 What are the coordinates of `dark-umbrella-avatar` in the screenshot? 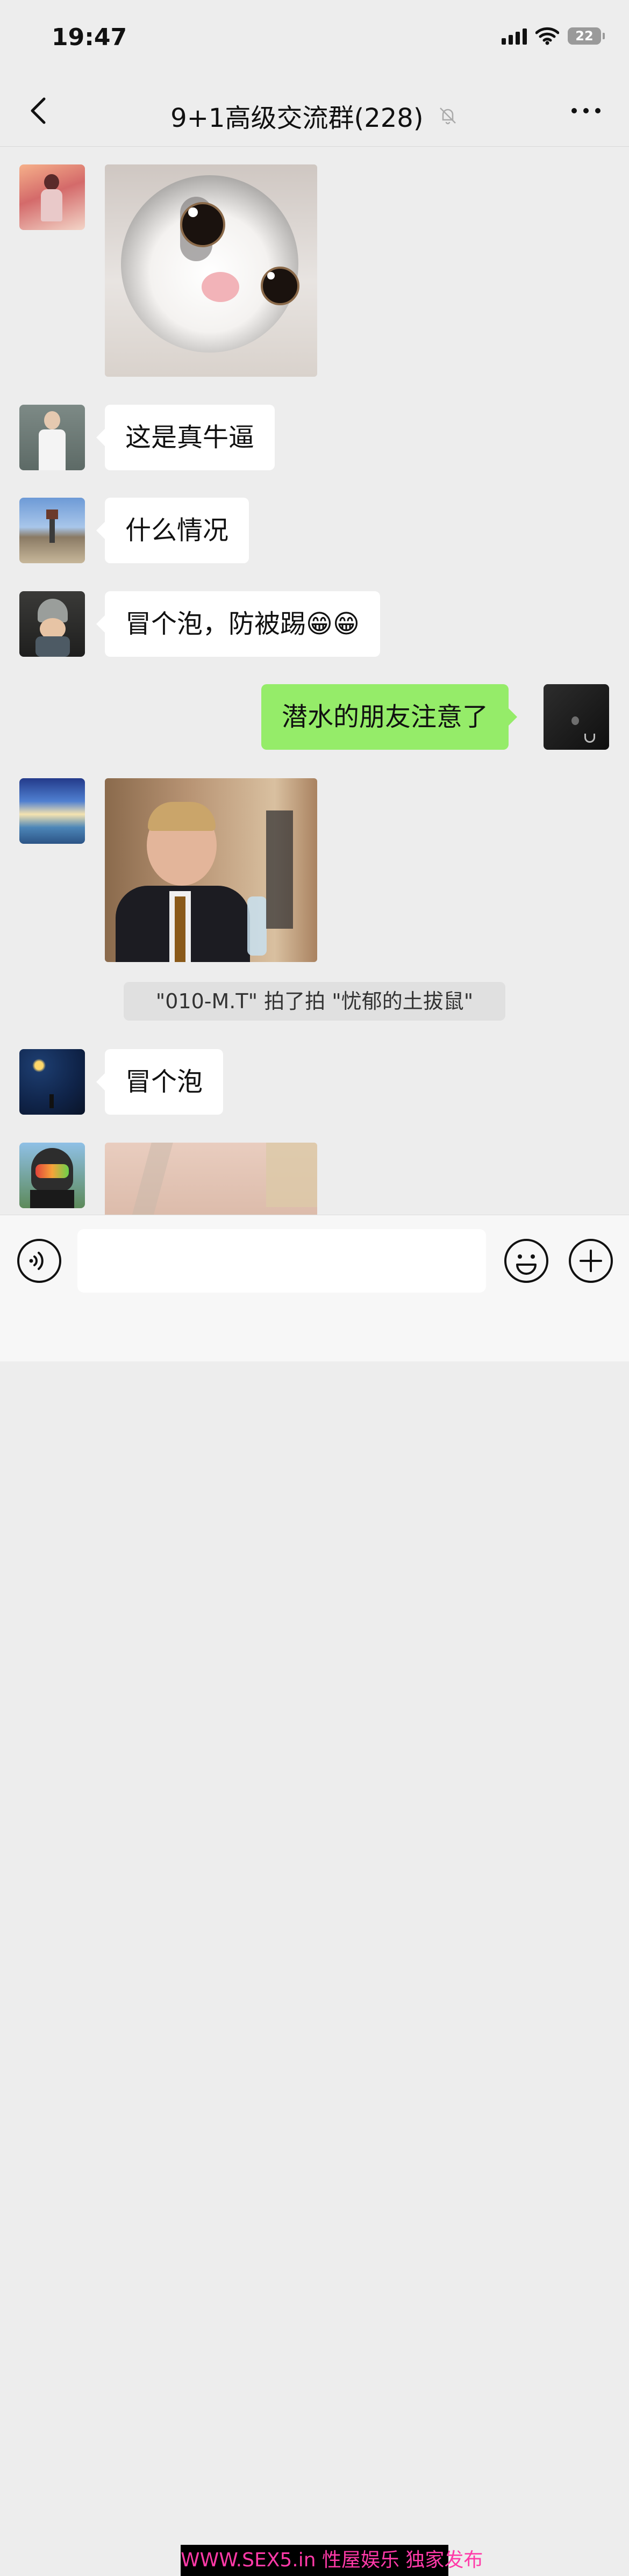 It's located at (576, 717).